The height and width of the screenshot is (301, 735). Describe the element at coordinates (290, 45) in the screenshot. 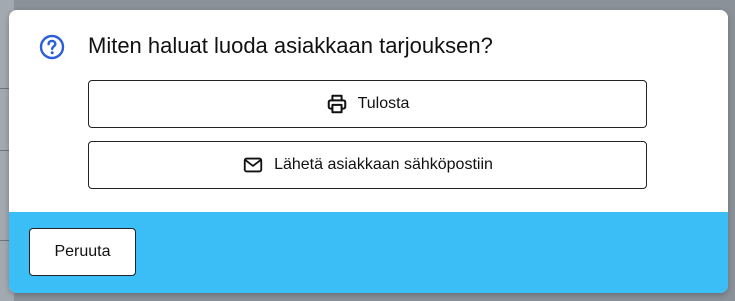

I see `dialog-title: Miten haluat luoda asiakkaan tarjouksen?` at that location.